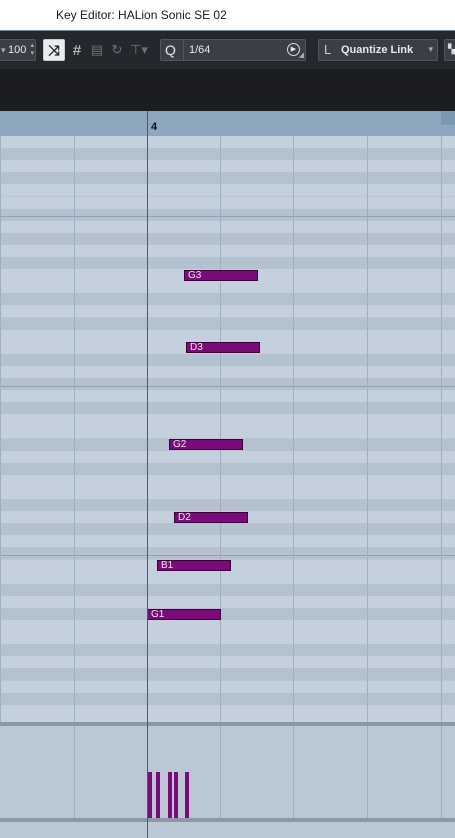 This screenshot has height=838, width=455. I want to click on quantize-icon: Q, so click(170, 50).